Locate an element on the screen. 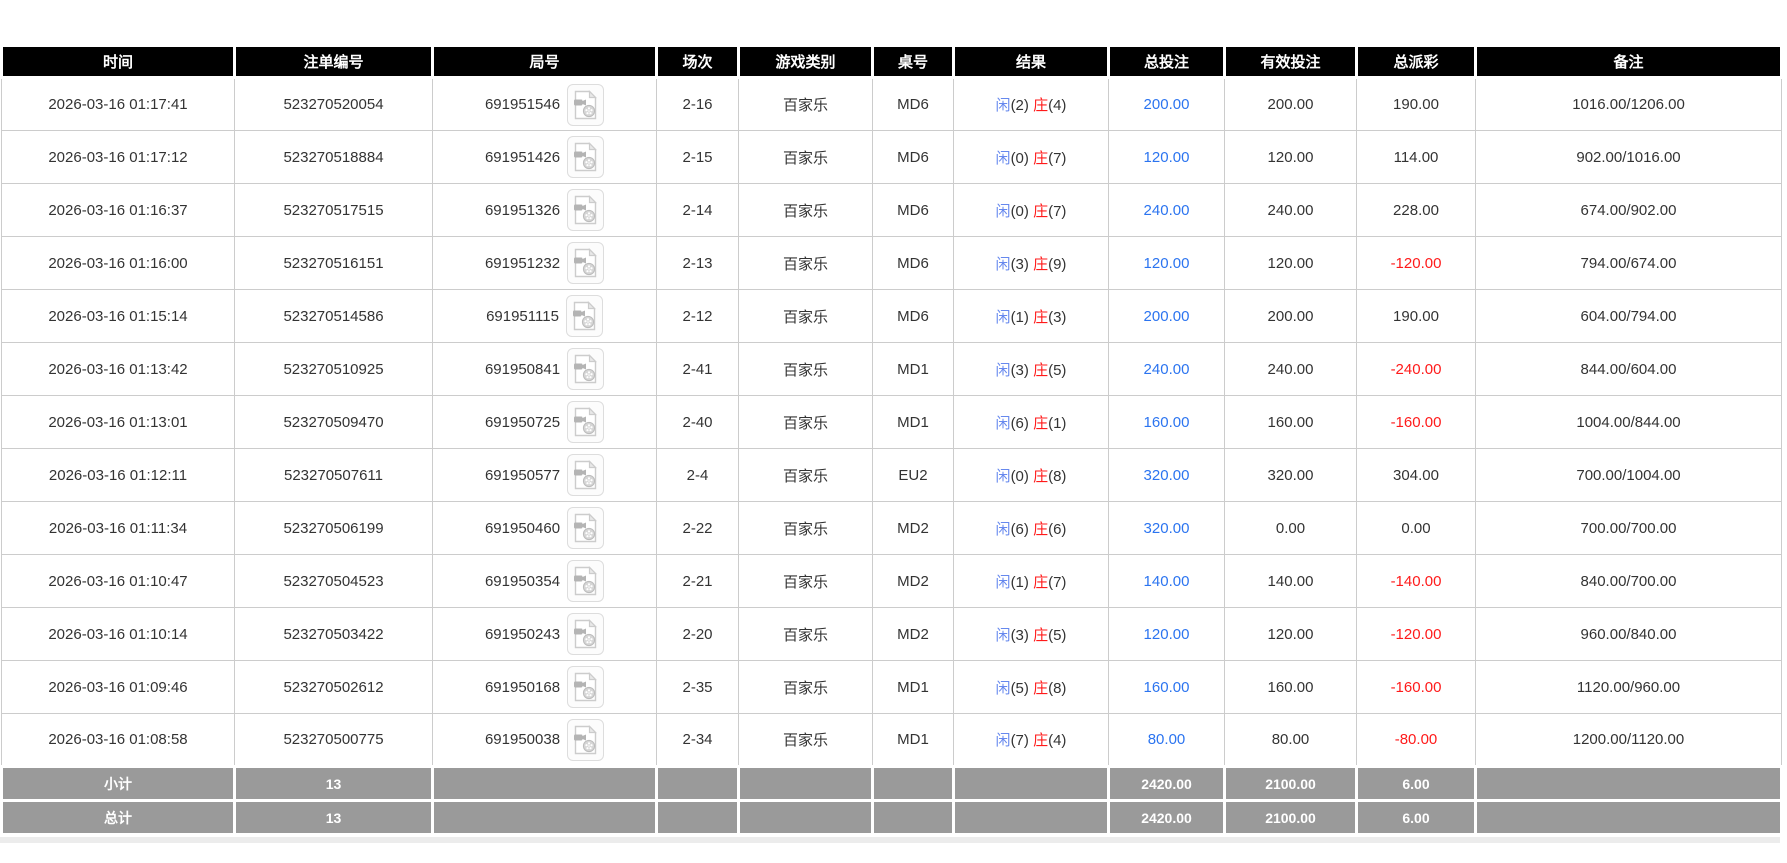  cell-total-payout: 114.00 is located at coordinates (1416, 157).